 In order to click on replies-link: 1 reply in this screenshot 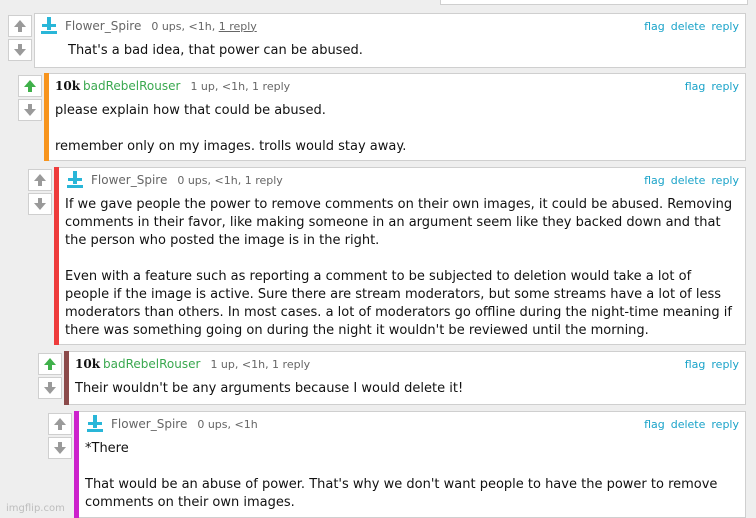, I will do `click(238, 26)`.